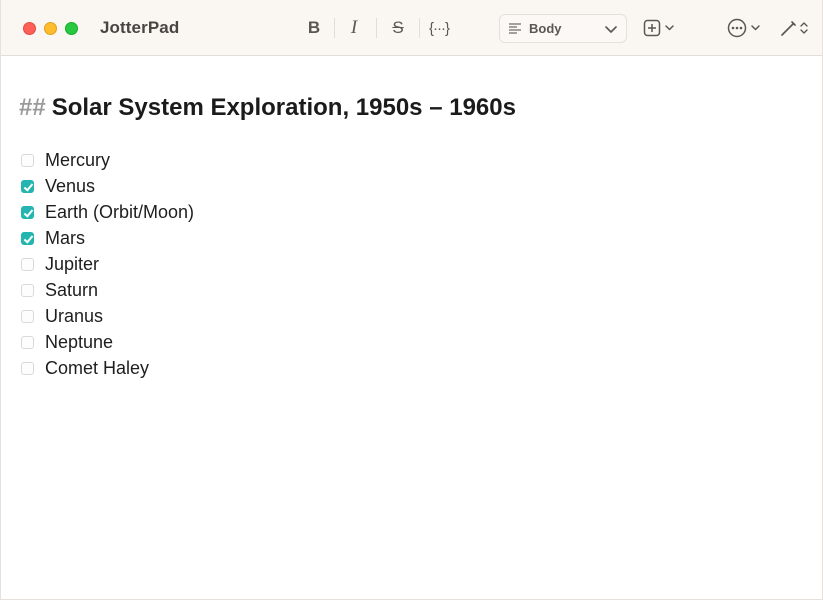  Describe the element at coordinates (314, 28) in the screenshot. I see `bold-button: B` at that location.